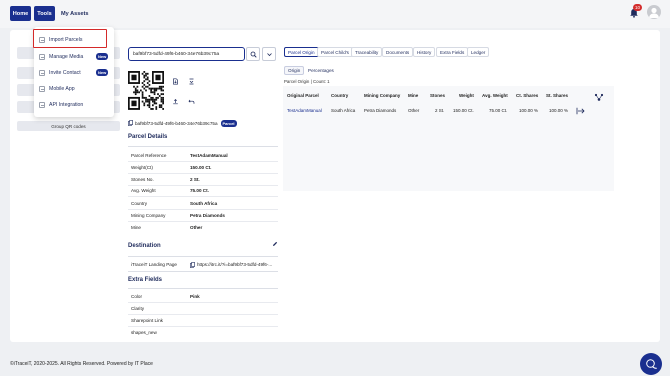 This screenshot has width=670, height=376. What do you see at coordinates (367, 52) in the screenshot?
I see `tab-traceability: Traceability` at bounding box center [367, 52].